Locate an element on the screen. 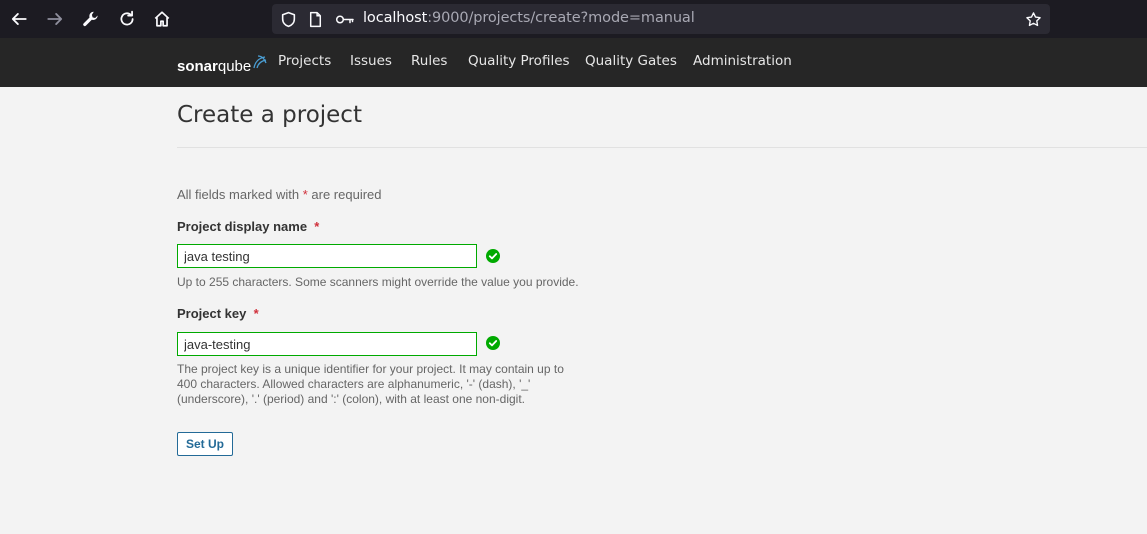 This screenshot has height=534, width=1147. nav-rules: Rules is located at coordinates (429, 61).